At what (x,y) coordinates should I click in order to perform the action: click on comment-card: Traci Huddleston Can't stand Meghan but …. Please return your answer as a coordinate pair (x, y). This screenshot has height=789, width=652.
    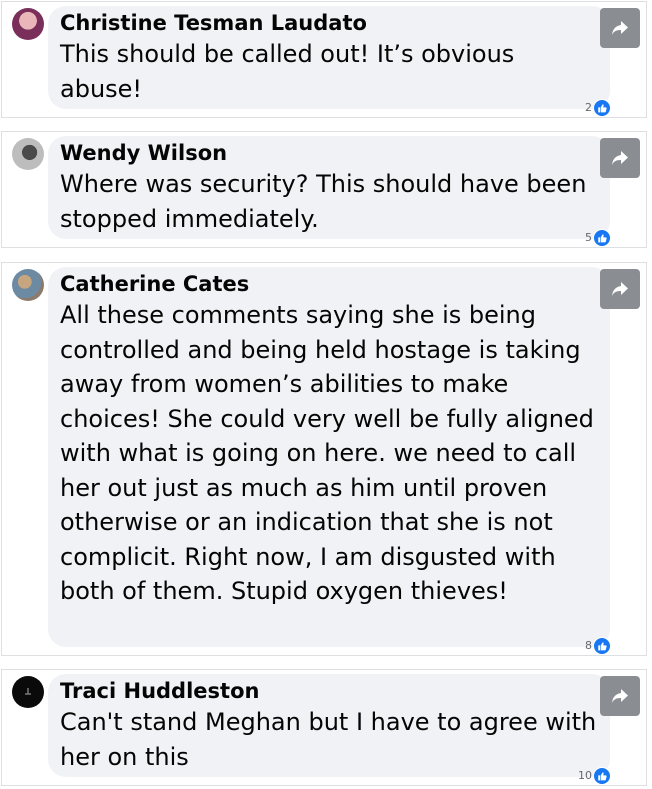
    Looking at the image, I should click on (324, 727).